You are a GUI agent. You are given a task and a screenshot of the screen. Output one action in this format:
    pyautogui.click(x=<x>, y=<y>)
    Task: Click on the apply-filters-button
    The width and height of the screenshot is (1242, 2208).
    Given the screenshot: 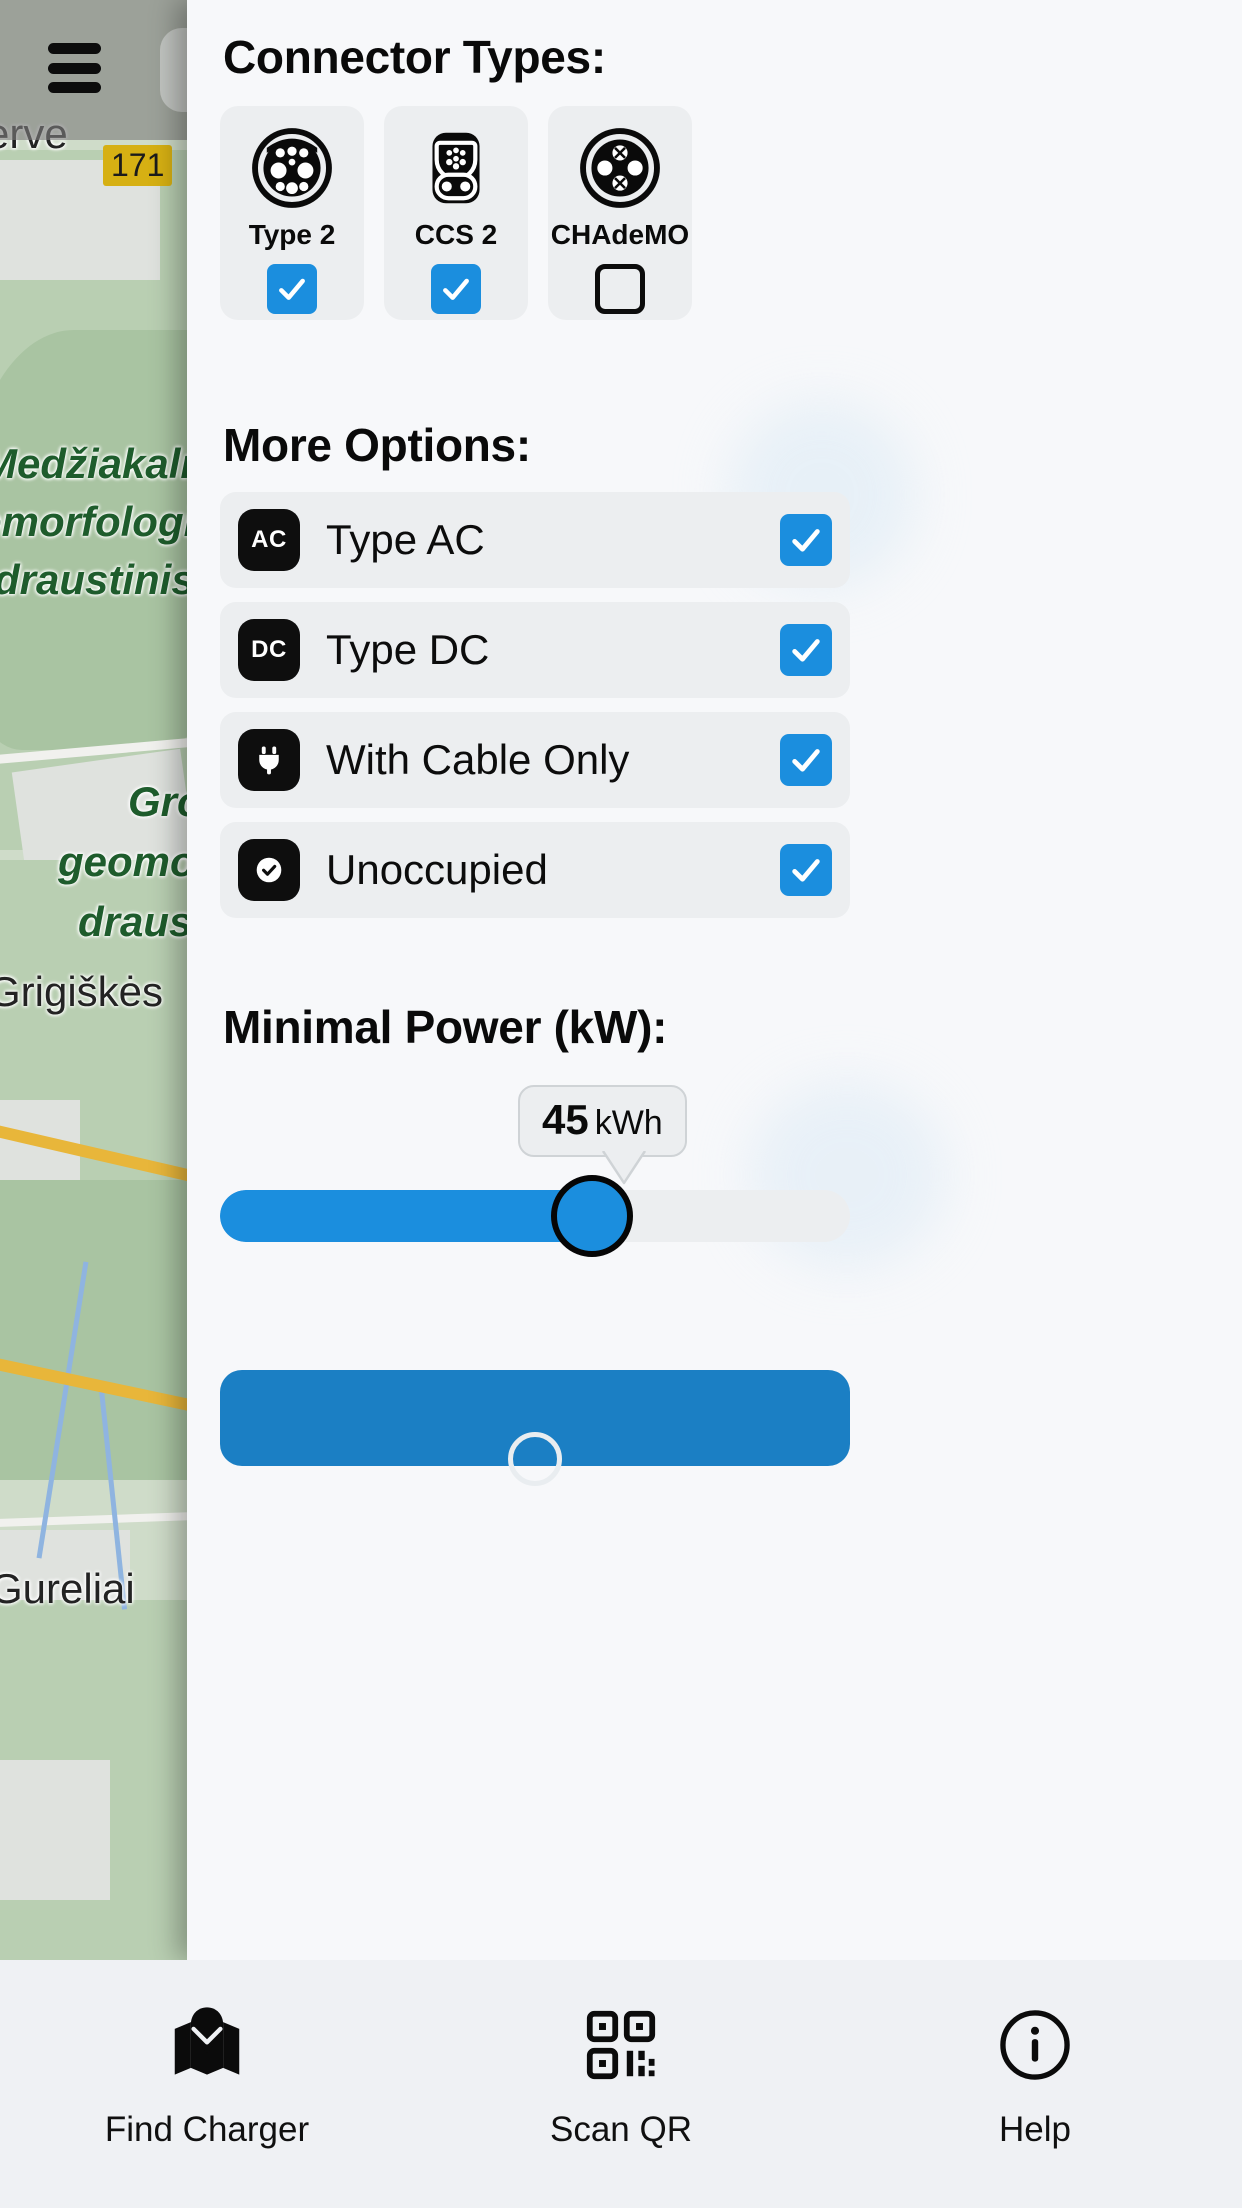 What is the action you would take?
    pyautogui.click(x=535, y=1428)
    